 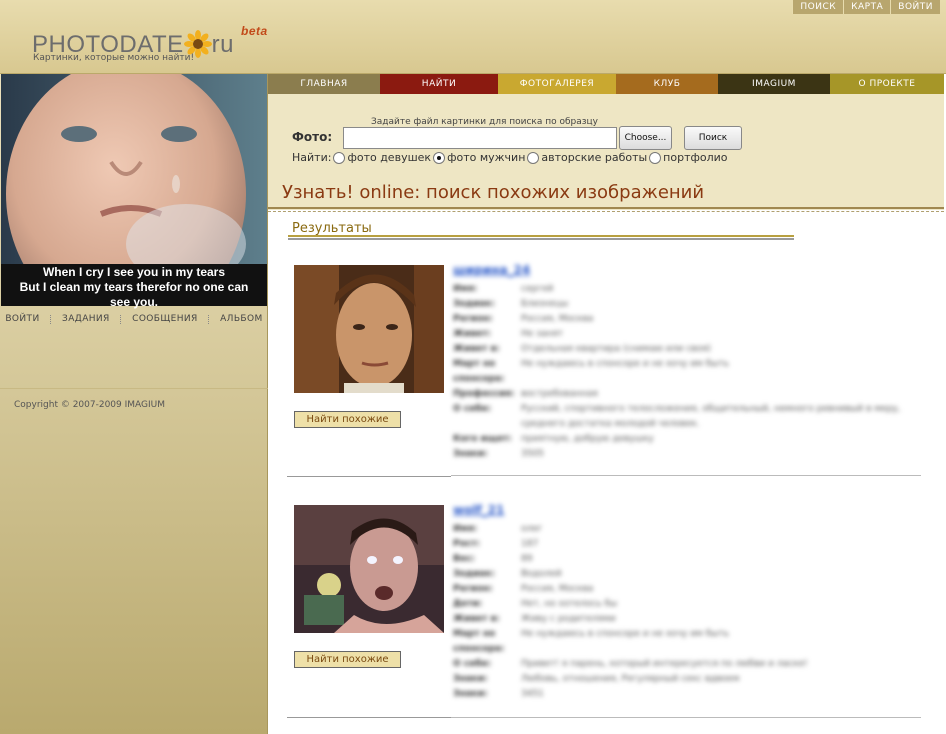 What do you see at coordinates (503, 289) in the screenshot?
I see `profile-field: Имя: сергей` at bounding box center [503, 289].